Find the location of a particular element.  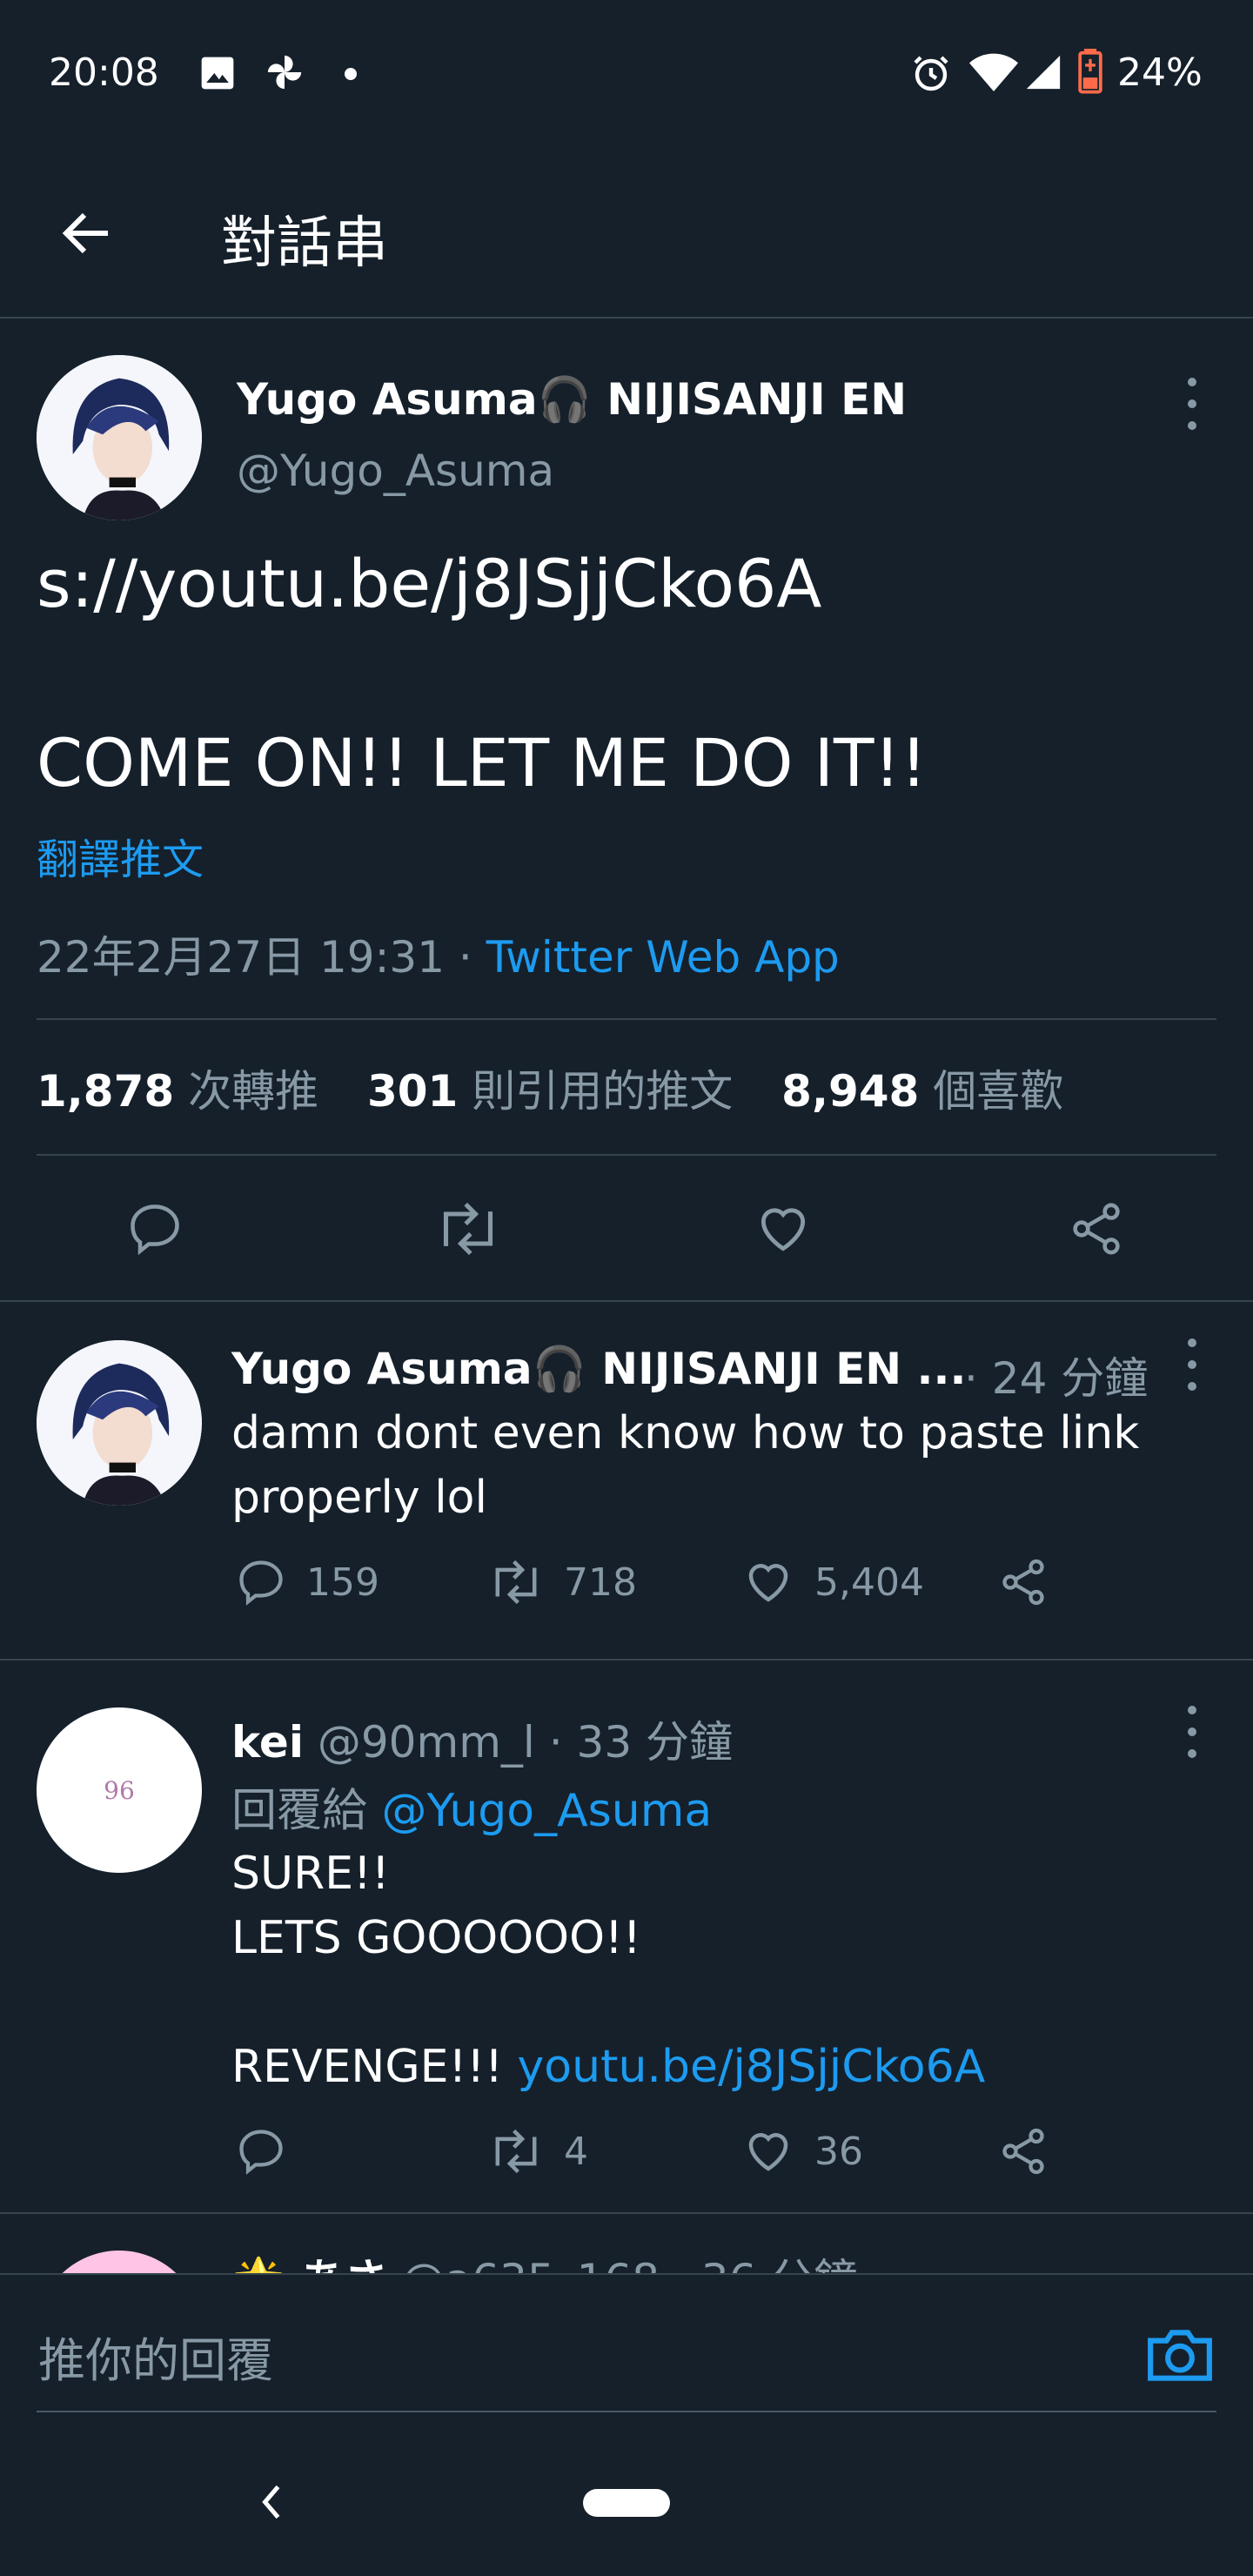

reply-count-button: 159 is located at coordinates (307, 1582).